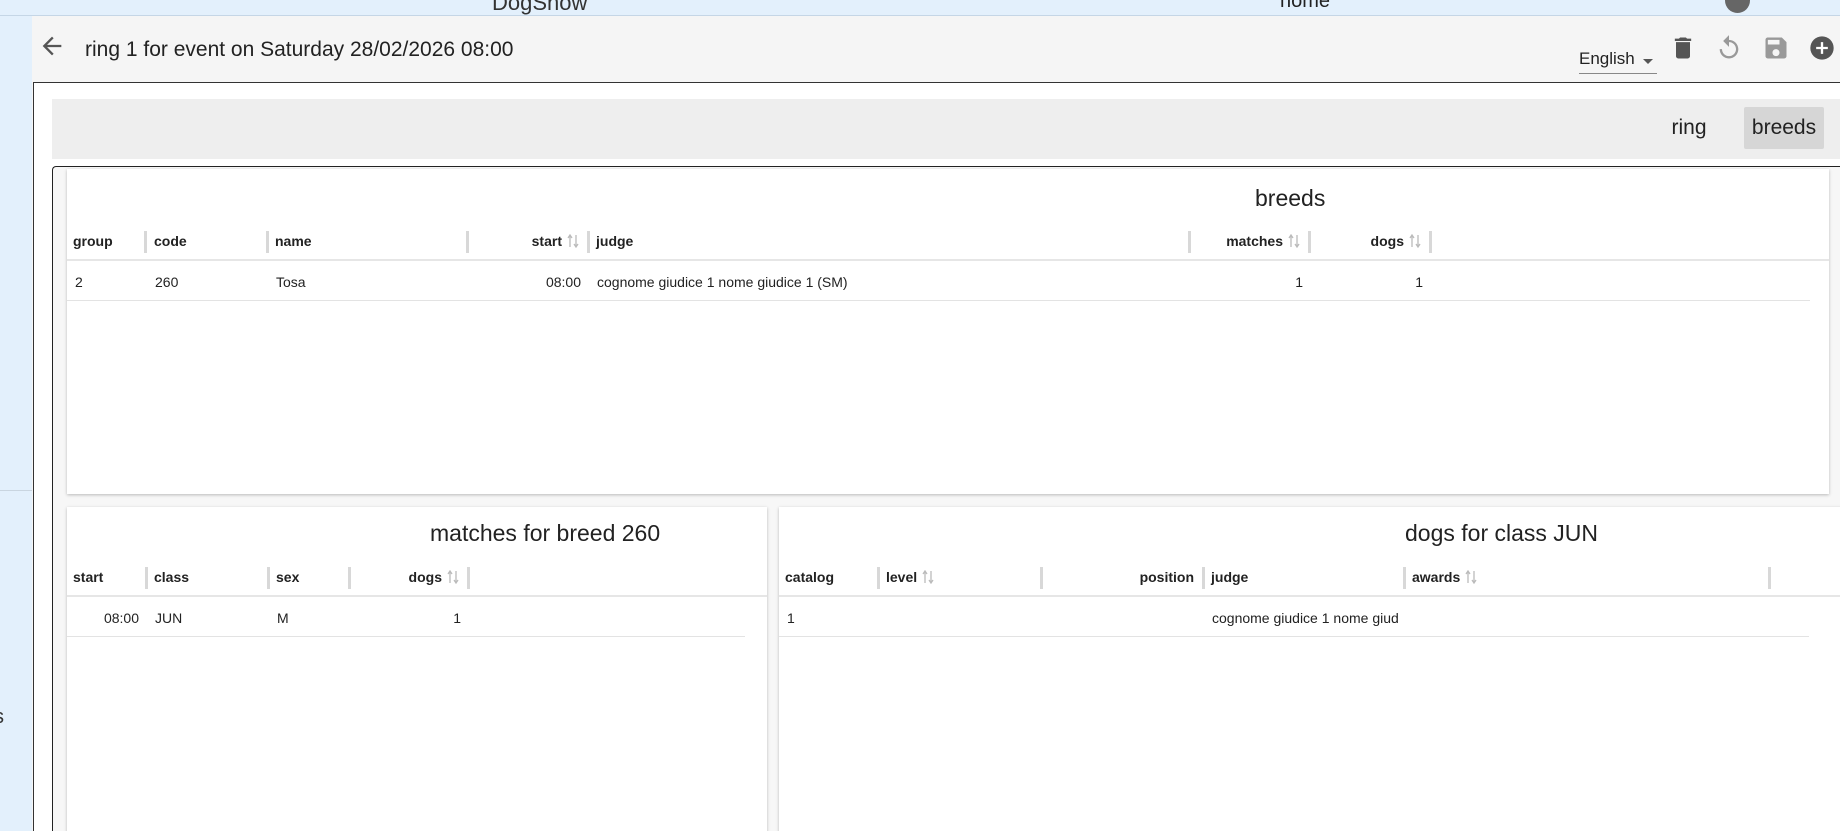  What do you see at coordinates (540, 7) in the screenshot?
I see `app-title: DogShow` at bounding box center [540, 7].